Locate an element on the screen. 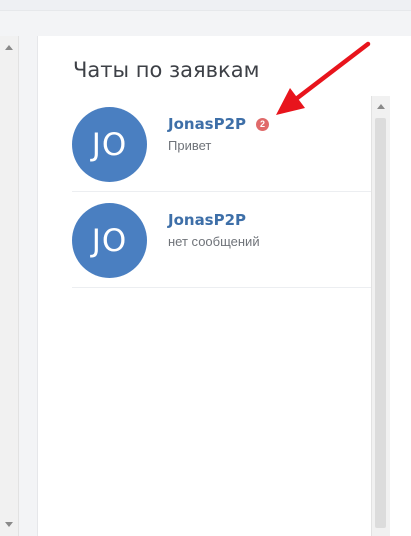 The width and height of the screenshot is (411, 536). chat-name-row: JonasP2P 2 is located at coordinates (219, 124).